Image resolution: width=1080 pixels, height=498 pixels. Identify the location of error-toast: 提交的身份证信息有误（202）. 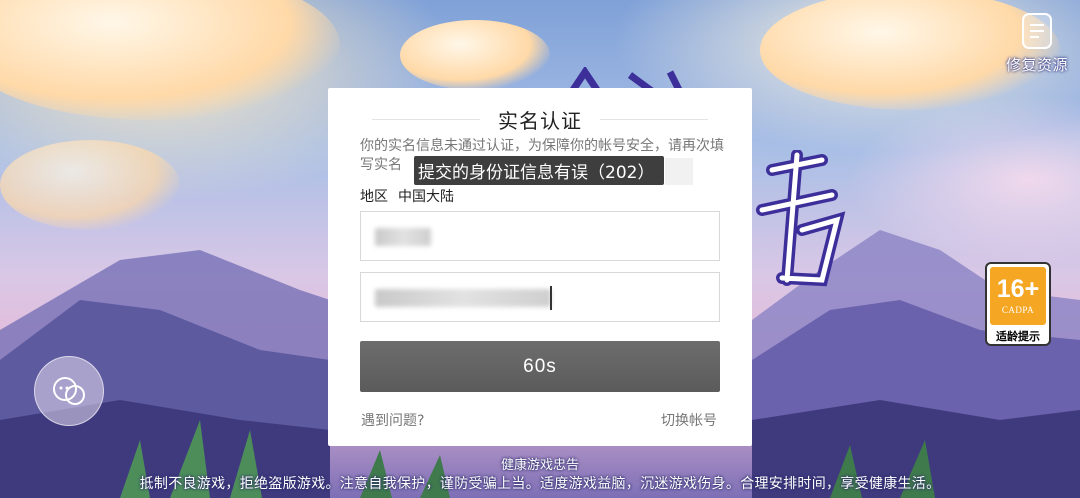
(539, 170).